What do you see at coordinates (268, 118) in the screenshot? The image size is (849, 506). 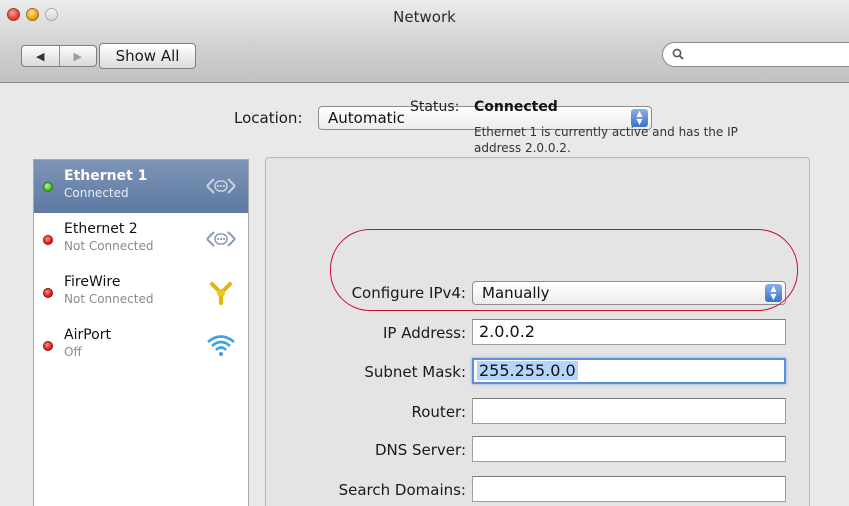 I see `location-label: Location:` at bounding box center [268, 118].